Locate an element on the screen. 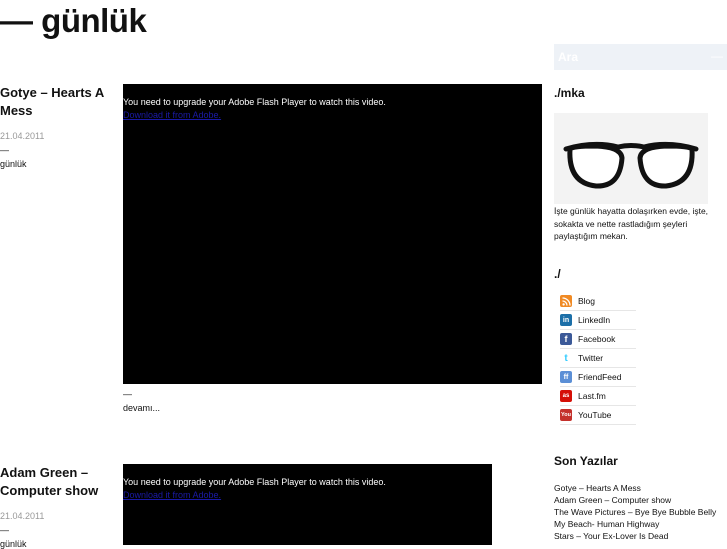  about-heading: ./mka is located at coordinates (569, 93).